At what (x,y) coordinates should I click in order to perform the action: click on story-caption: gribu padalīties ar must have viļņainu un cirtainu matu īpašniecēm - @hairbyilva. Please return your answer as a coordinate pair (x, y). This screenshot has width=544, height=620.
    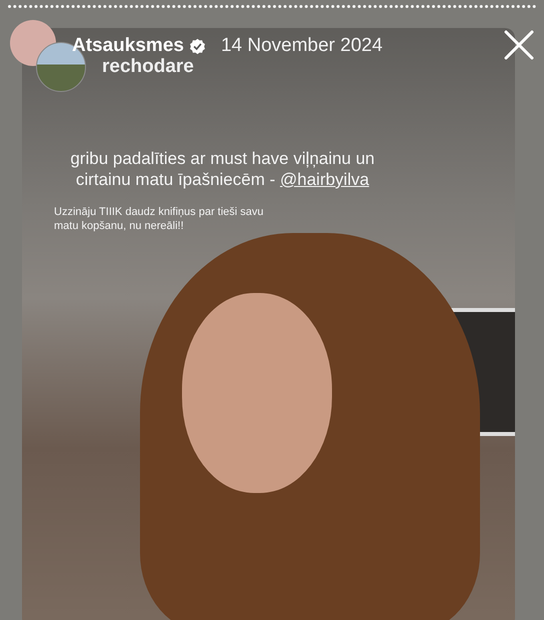
    Looking at the image, I should click on (222, 169).